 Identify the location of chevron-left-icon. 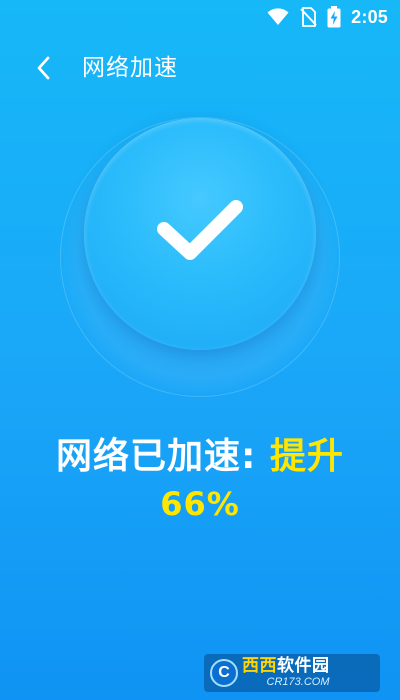
(43, 68).